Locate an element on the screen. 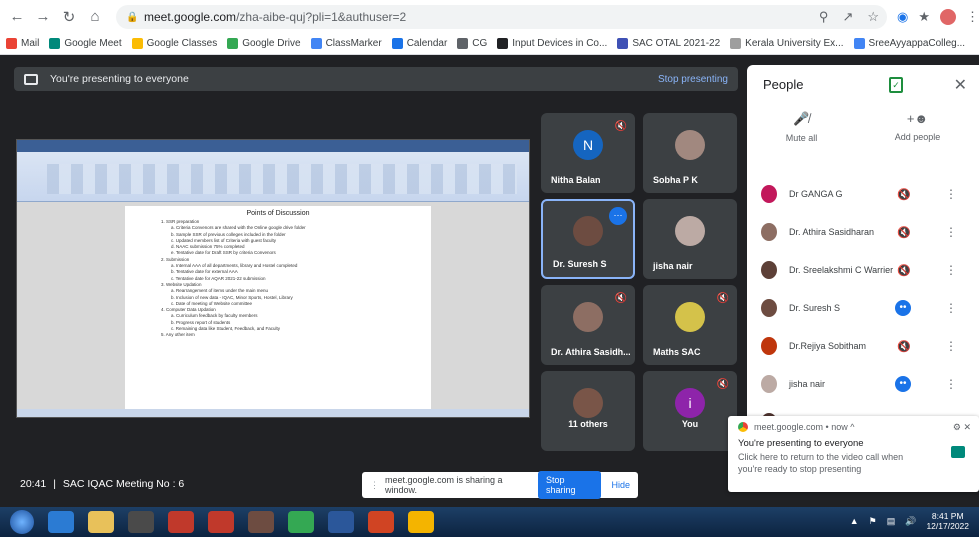 The image size is (979, 537). zoom-icon: ⚲ is located at coordinates (824, 17).